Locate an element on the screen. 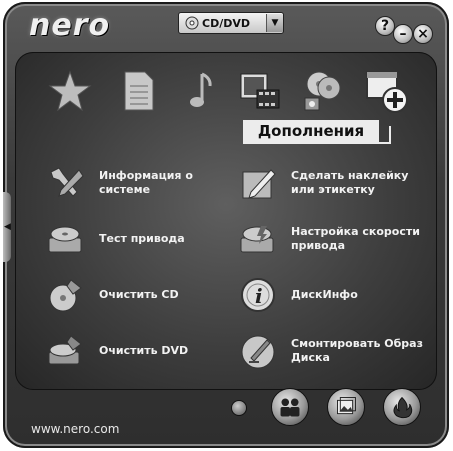 Image resolution: width=453 pixels, height=451 pixels. burn-button is located at coordinates (402, 407).